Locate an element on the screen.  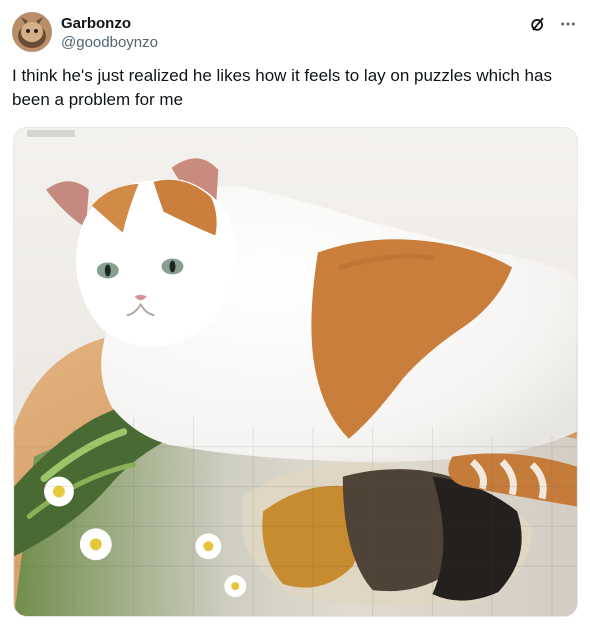
author-names: Garbonzo @goodboynzo is located at coordinates (109, 33).